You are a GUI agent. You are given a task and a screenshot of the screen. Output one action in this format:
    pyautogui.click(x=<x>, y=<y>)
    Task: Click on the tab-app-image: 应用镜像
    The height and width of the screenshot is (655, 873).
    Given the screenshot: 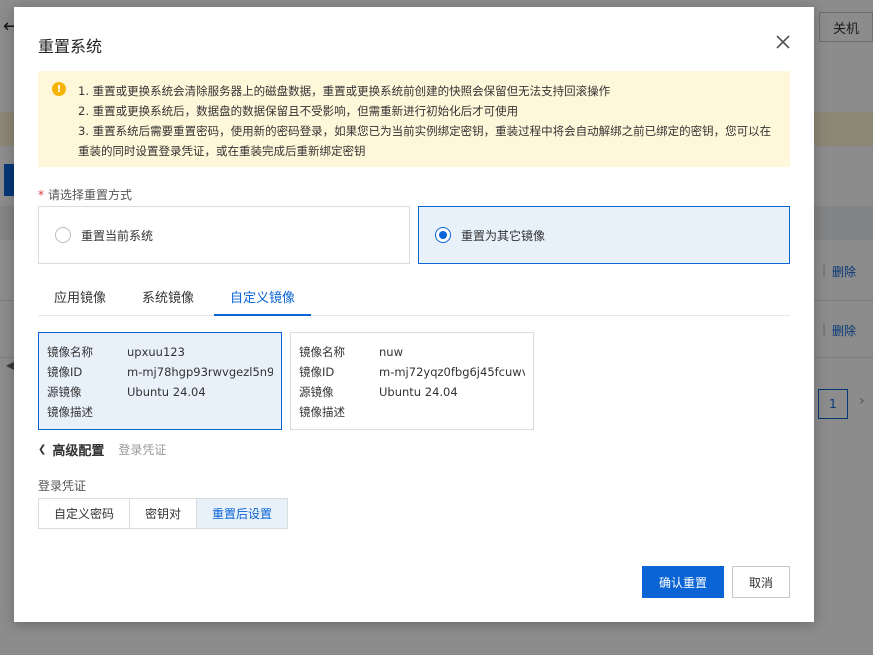 What is the action you would take?
    pyautogui.click(x=80, y=301)
    